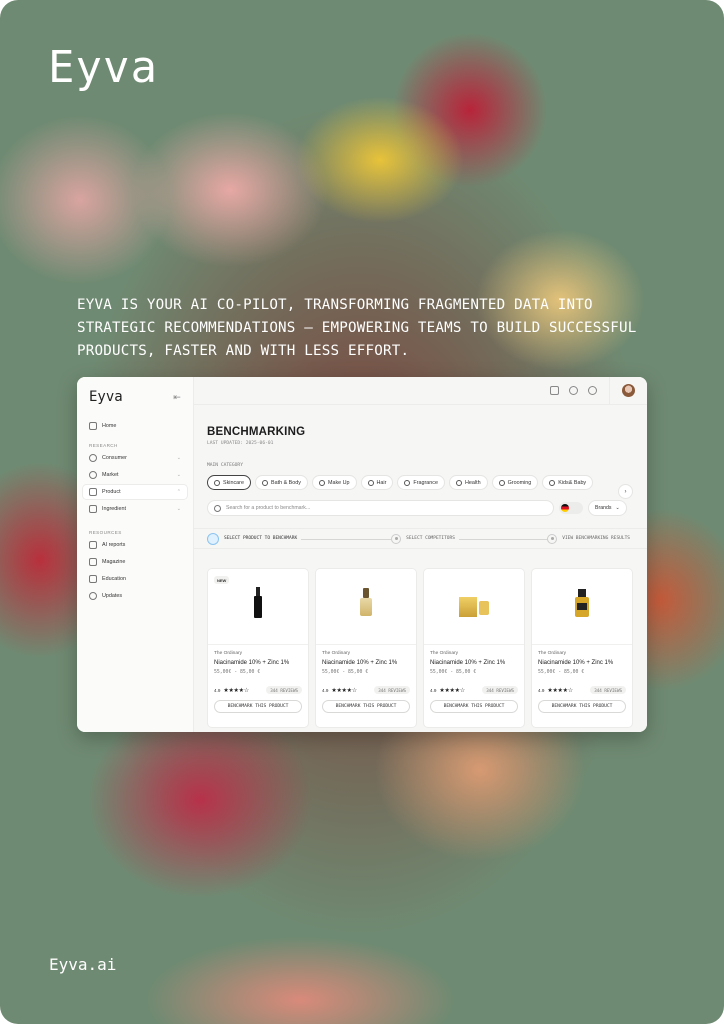  What do you see at coordinates (109, 426) in the screenshot?
I see `sidebar-item-label: Home` at bounding box center [109, 426].